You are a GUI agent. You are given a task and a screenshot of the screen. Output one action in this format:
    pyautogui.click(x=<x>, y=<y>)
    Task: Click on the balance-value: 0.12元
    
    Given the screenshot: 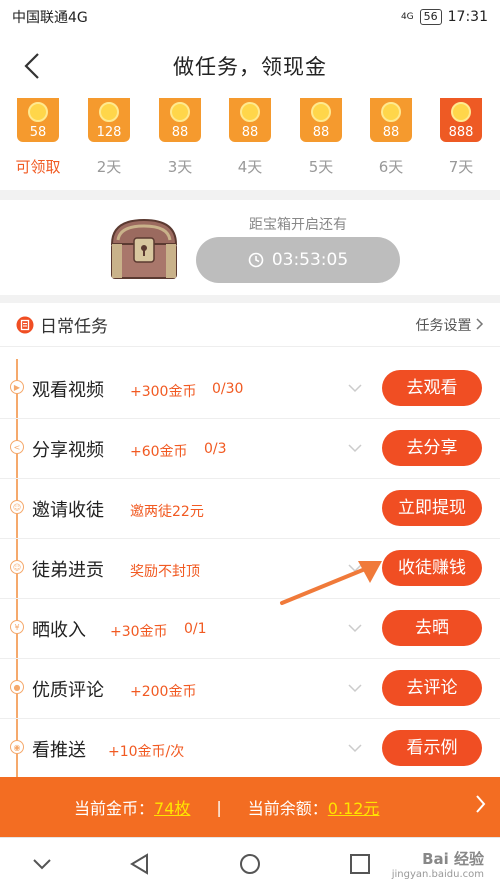 What is the action you would take?
    pyautogui.click(x=353, y=808)
    